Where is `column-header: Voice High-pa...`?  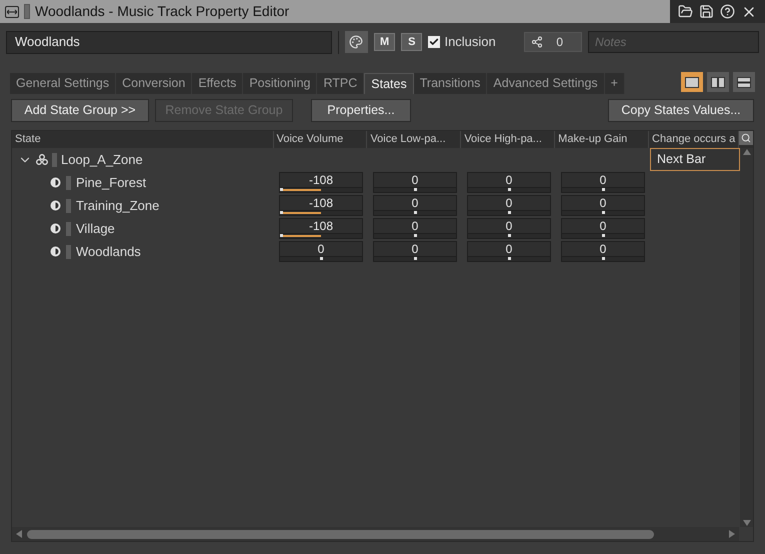
column-header: Voice High-pa... is located at coordinates (508, 139).